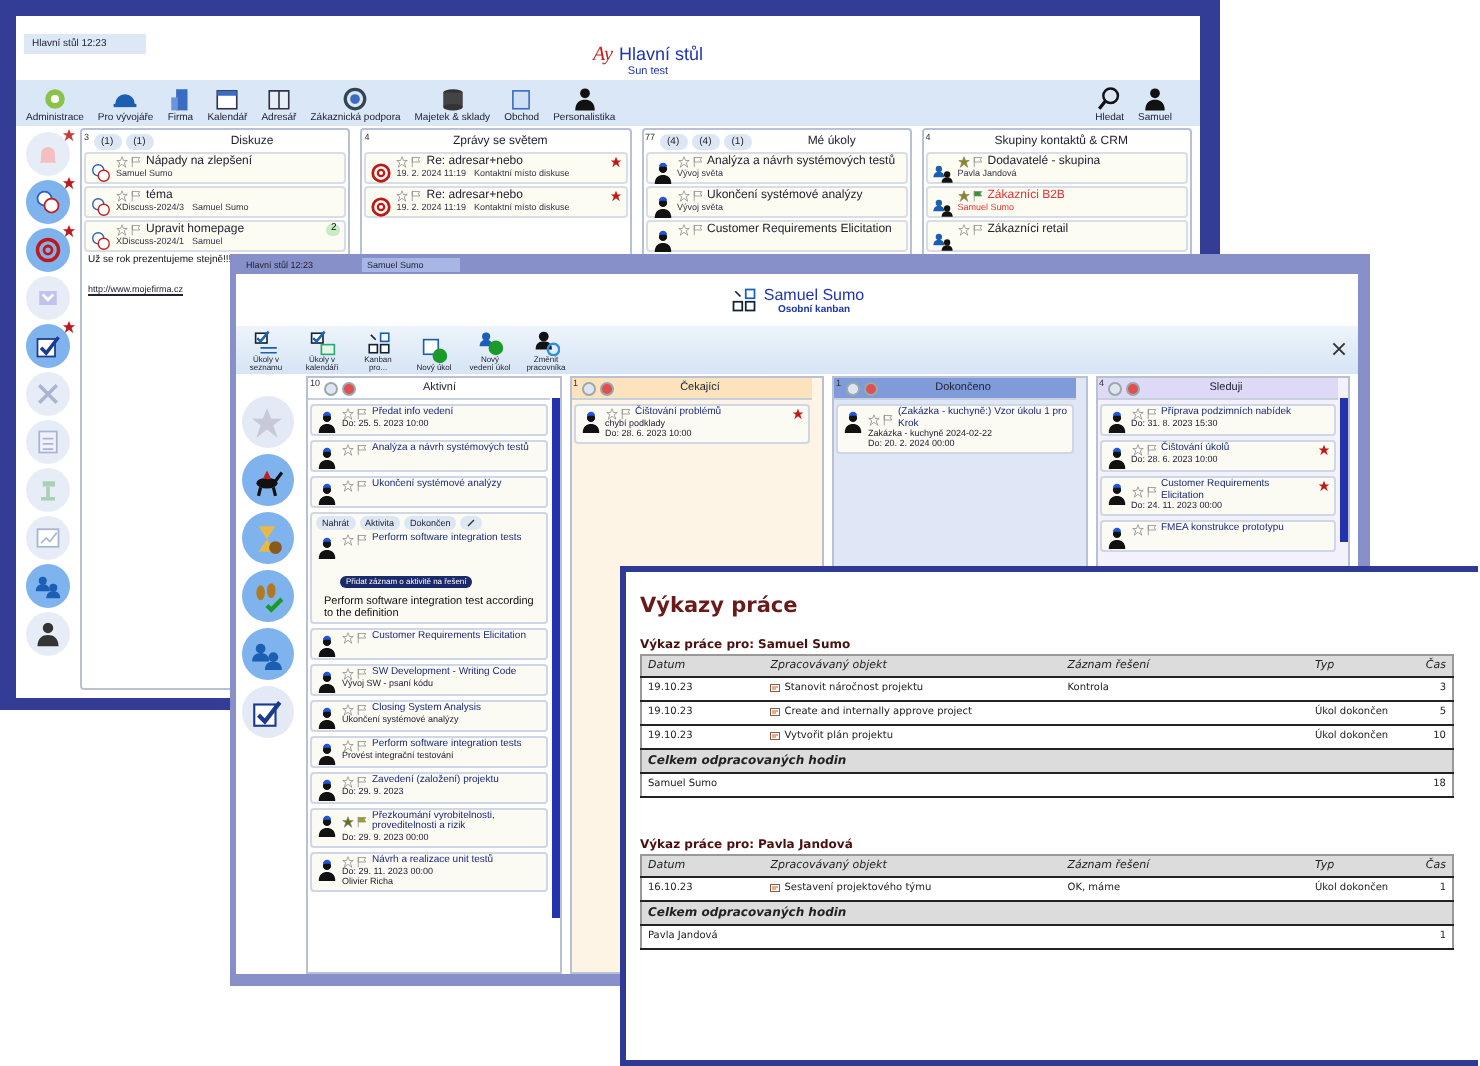 Image resolution: width=1480 pixels, height=1066 pixels. I want to click on pencil-icon, so click(471, 523).